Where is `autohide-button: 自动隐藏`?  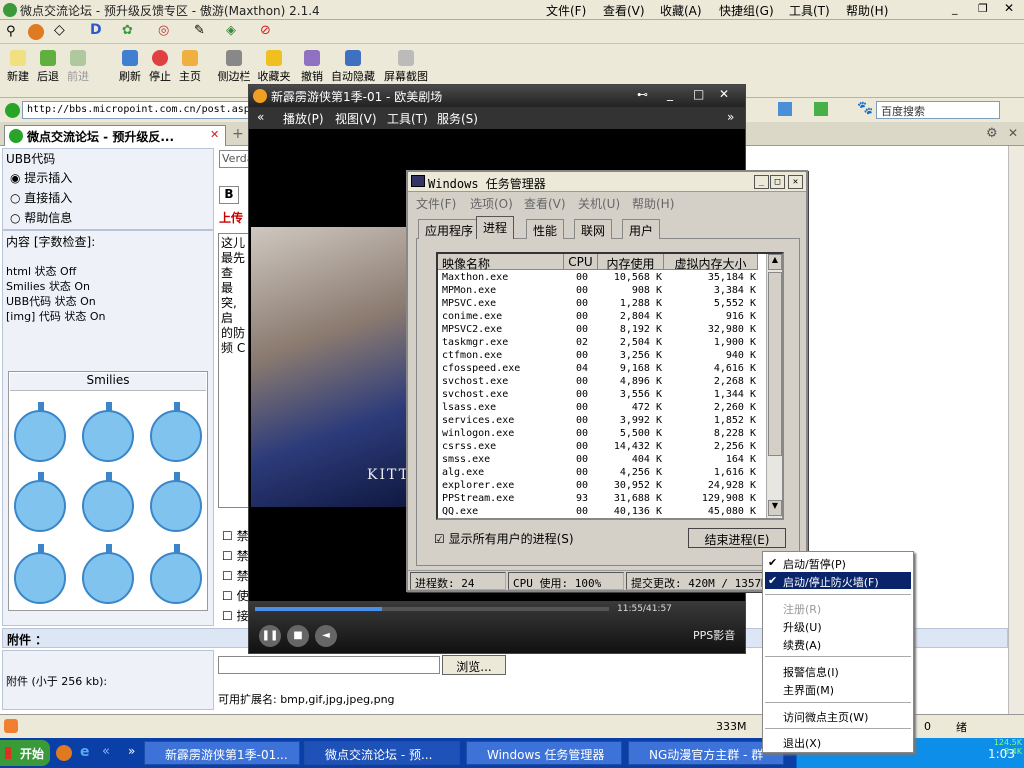 autohide-button: 自动隐藏 is located at coordinates (353, 67).